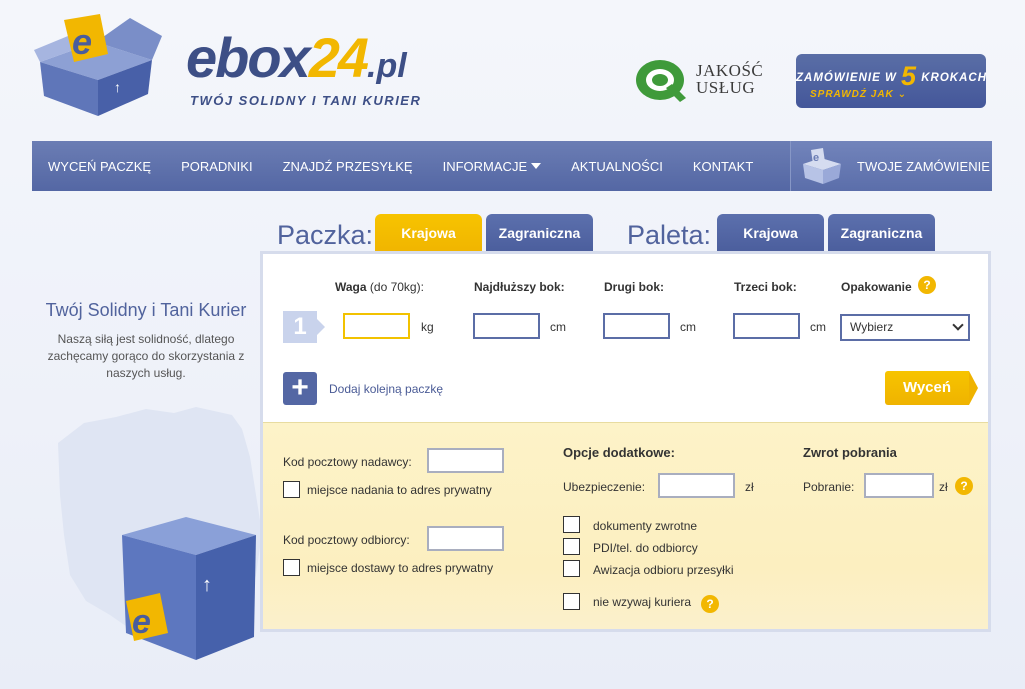 This screenshot has width=1025, height=689. What do you see at coordinates (822, 166) in the screenshot?
I see `box-icon: e` at bounding box center [822, 166].